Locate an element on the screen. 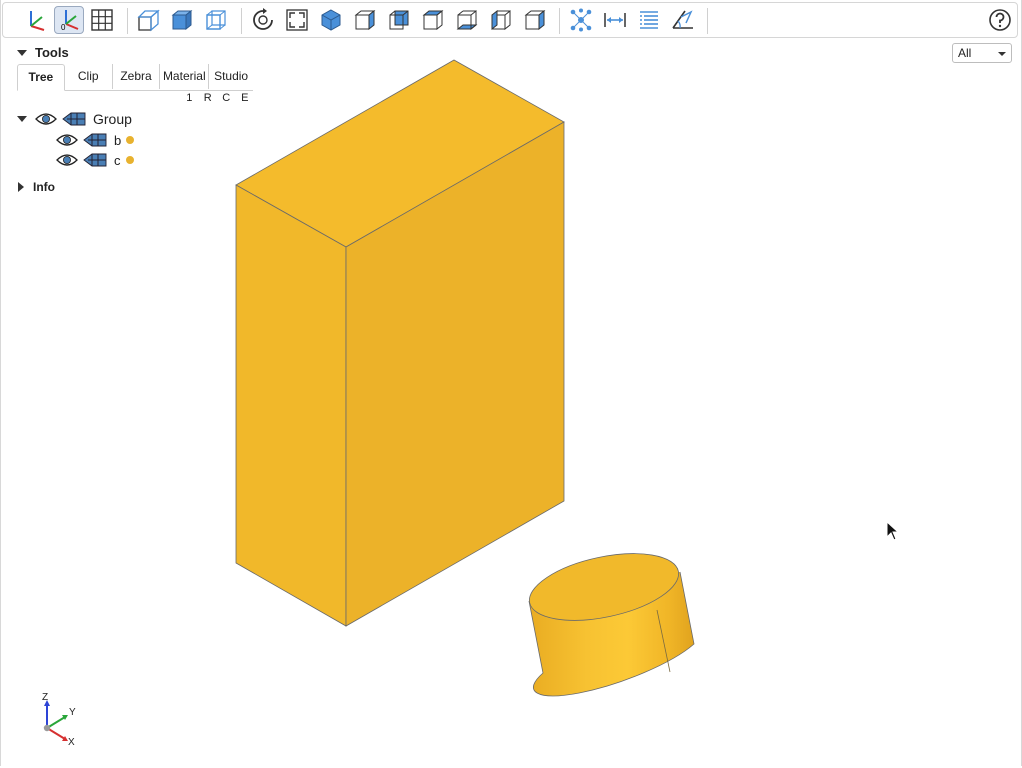 The image size is (1022, 768). grid-toggle-button is located at coordinates (102, 20).